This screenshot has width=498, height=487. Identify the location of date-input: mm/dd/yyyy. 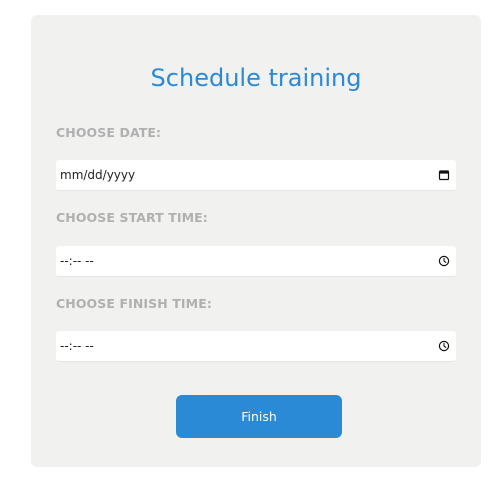
(256, 175).